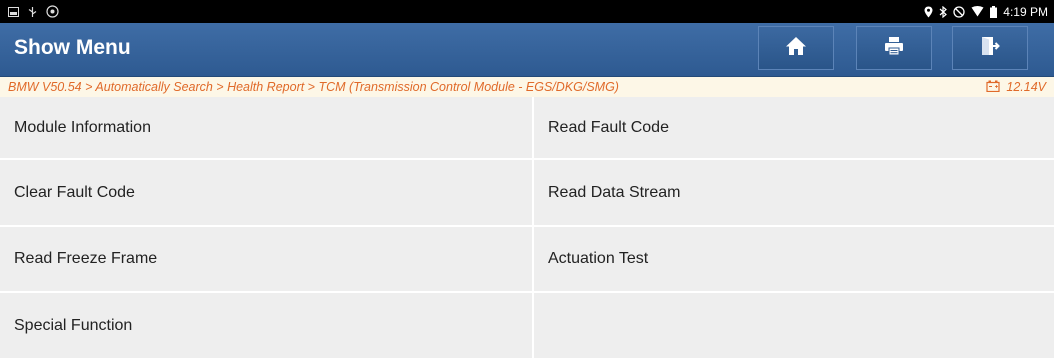  Describe the element at coordinates (598, 258) in the screenshot. I see `menu-item-label: Actuation Test` at that location.